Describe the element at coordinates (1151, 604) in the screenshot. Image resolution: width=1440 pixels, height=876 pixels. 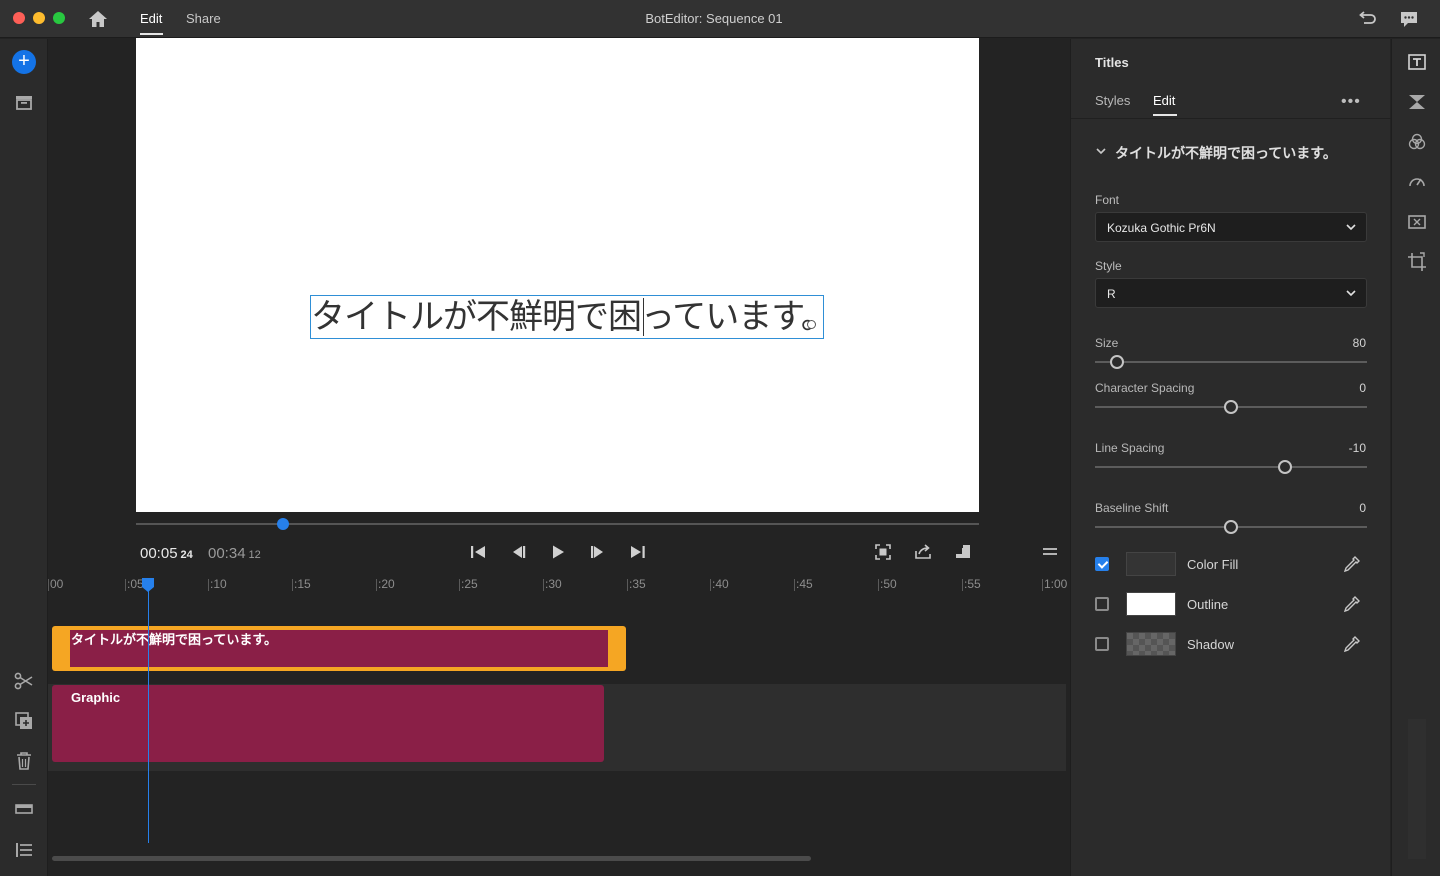
I see `outline-swatch` at that location.